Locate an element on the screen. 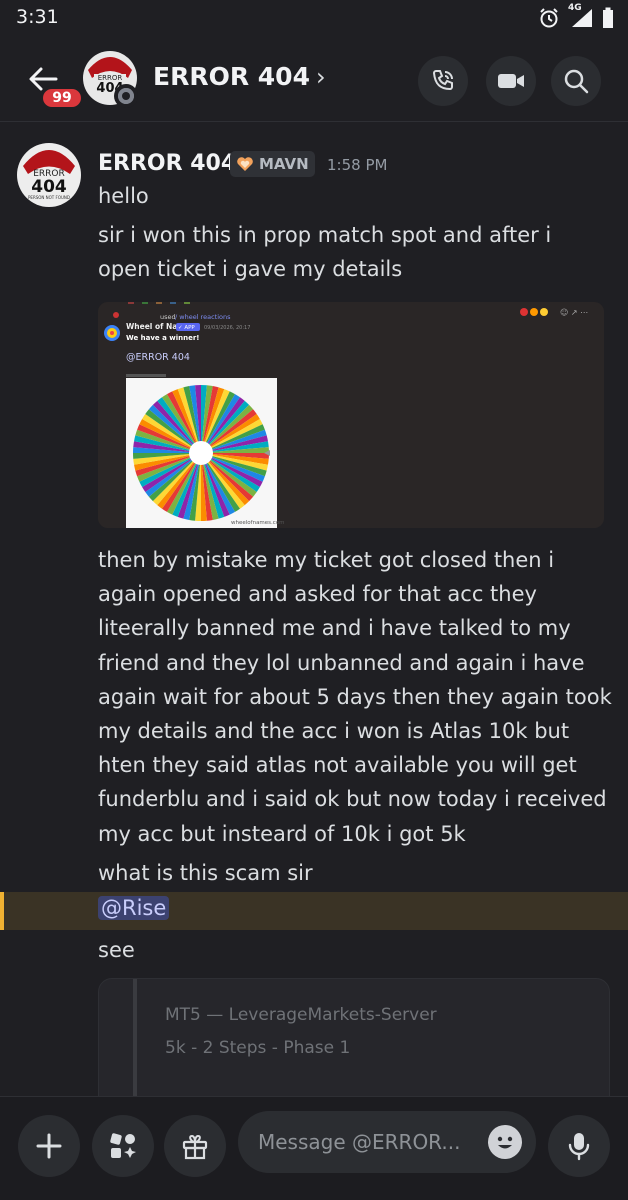 The height and width of the screenshot is (1200, 628). video-camera-icon is located at coordinates (511, 81).